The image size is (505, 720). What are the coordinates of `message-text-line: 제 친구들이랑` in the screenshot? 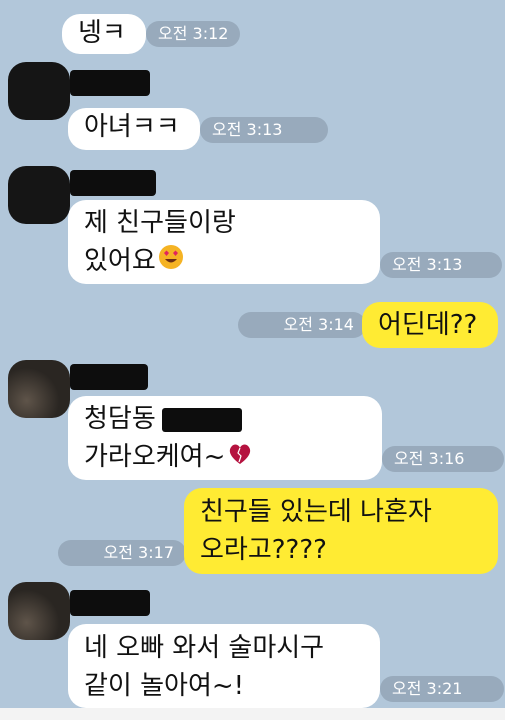 It's located at (160, 223).